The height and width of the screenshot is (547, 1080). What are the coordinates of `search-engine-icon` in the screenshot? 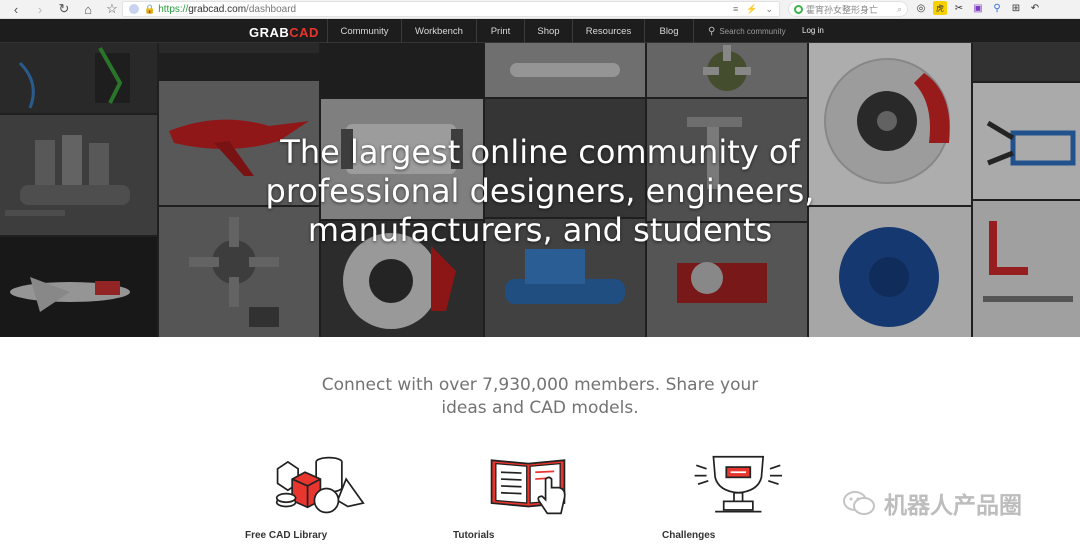 It's located at (798, 9).